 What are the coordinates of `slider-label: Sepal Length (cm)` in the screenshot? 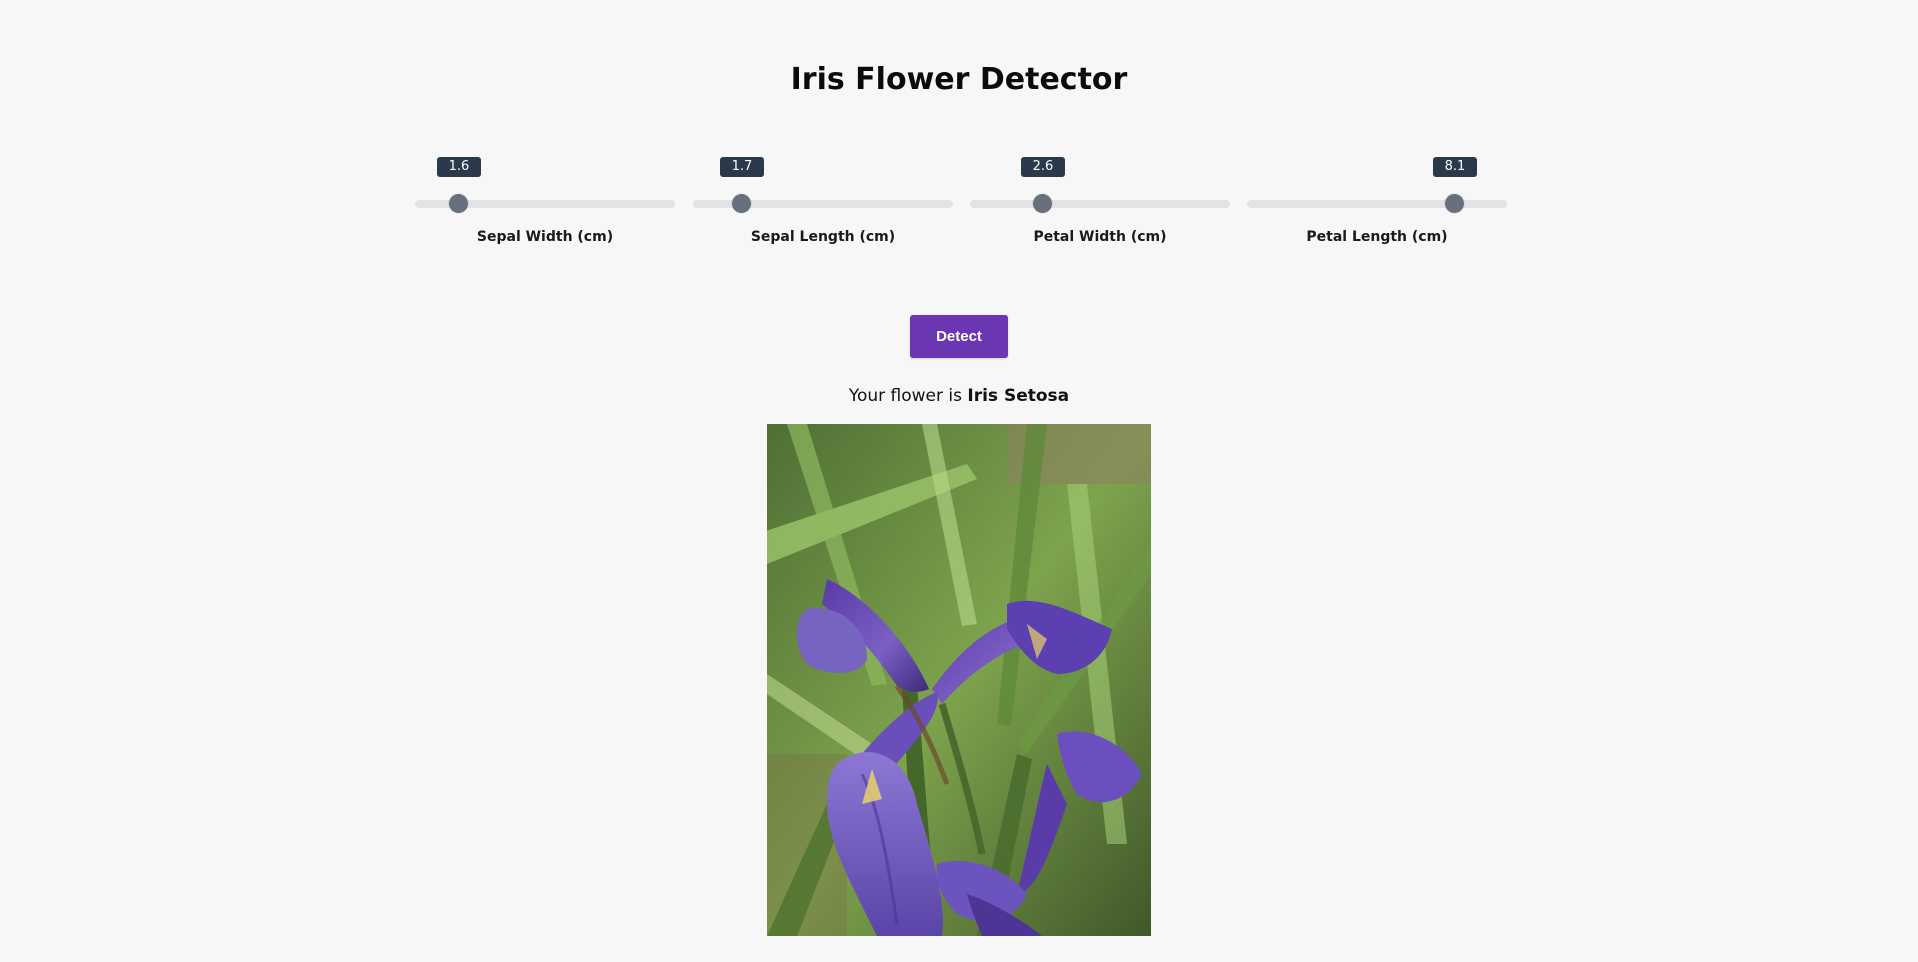 It's located at (823, 237).